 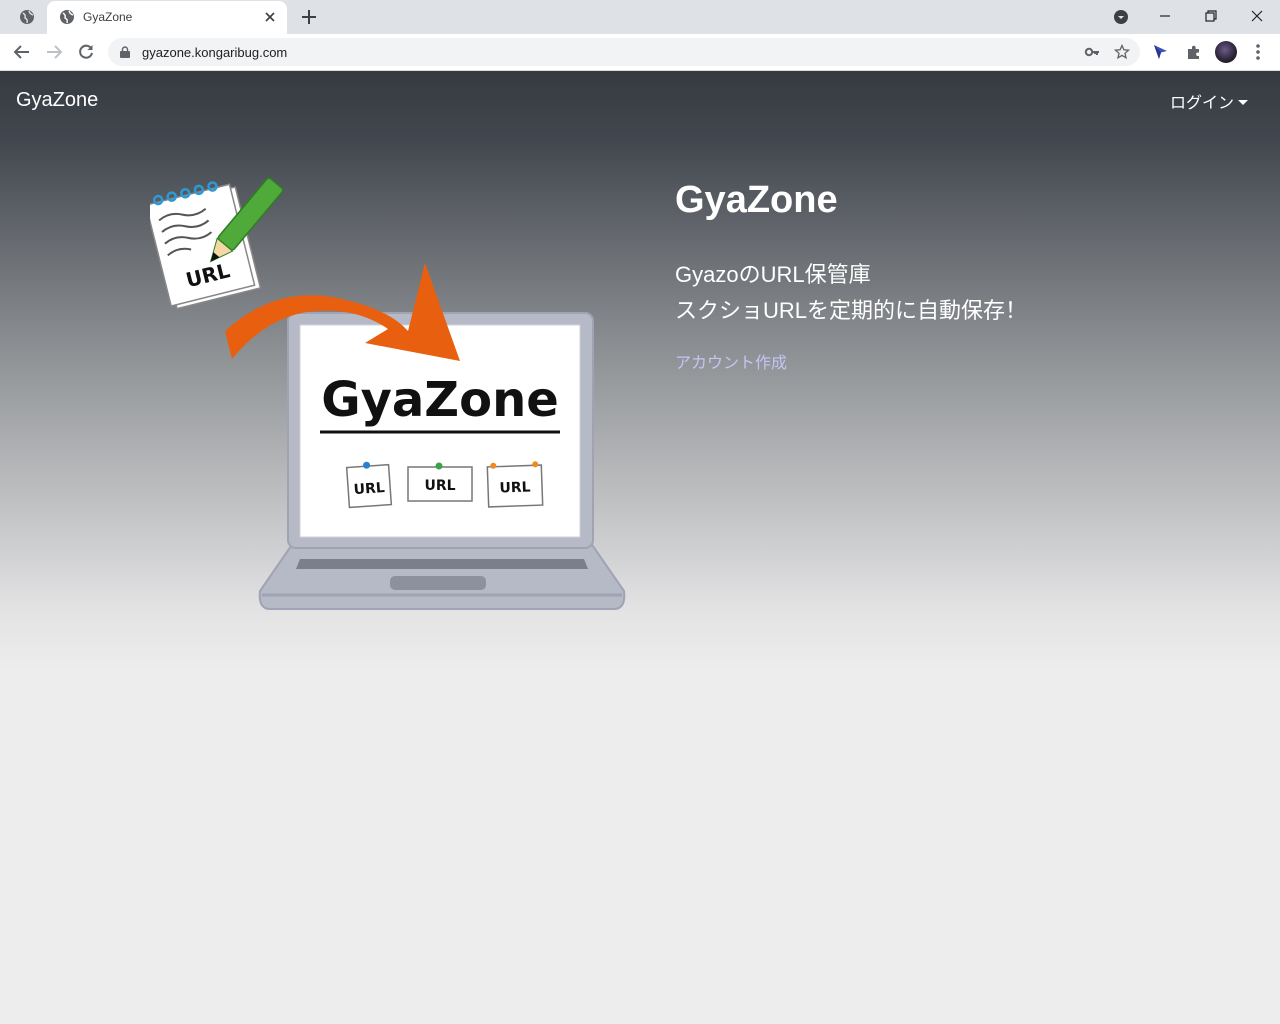 What do you see at coordinates (1258, 52) in the screenshot?
I see `menu-kebab-icon` at bounding box center [1258, 52].